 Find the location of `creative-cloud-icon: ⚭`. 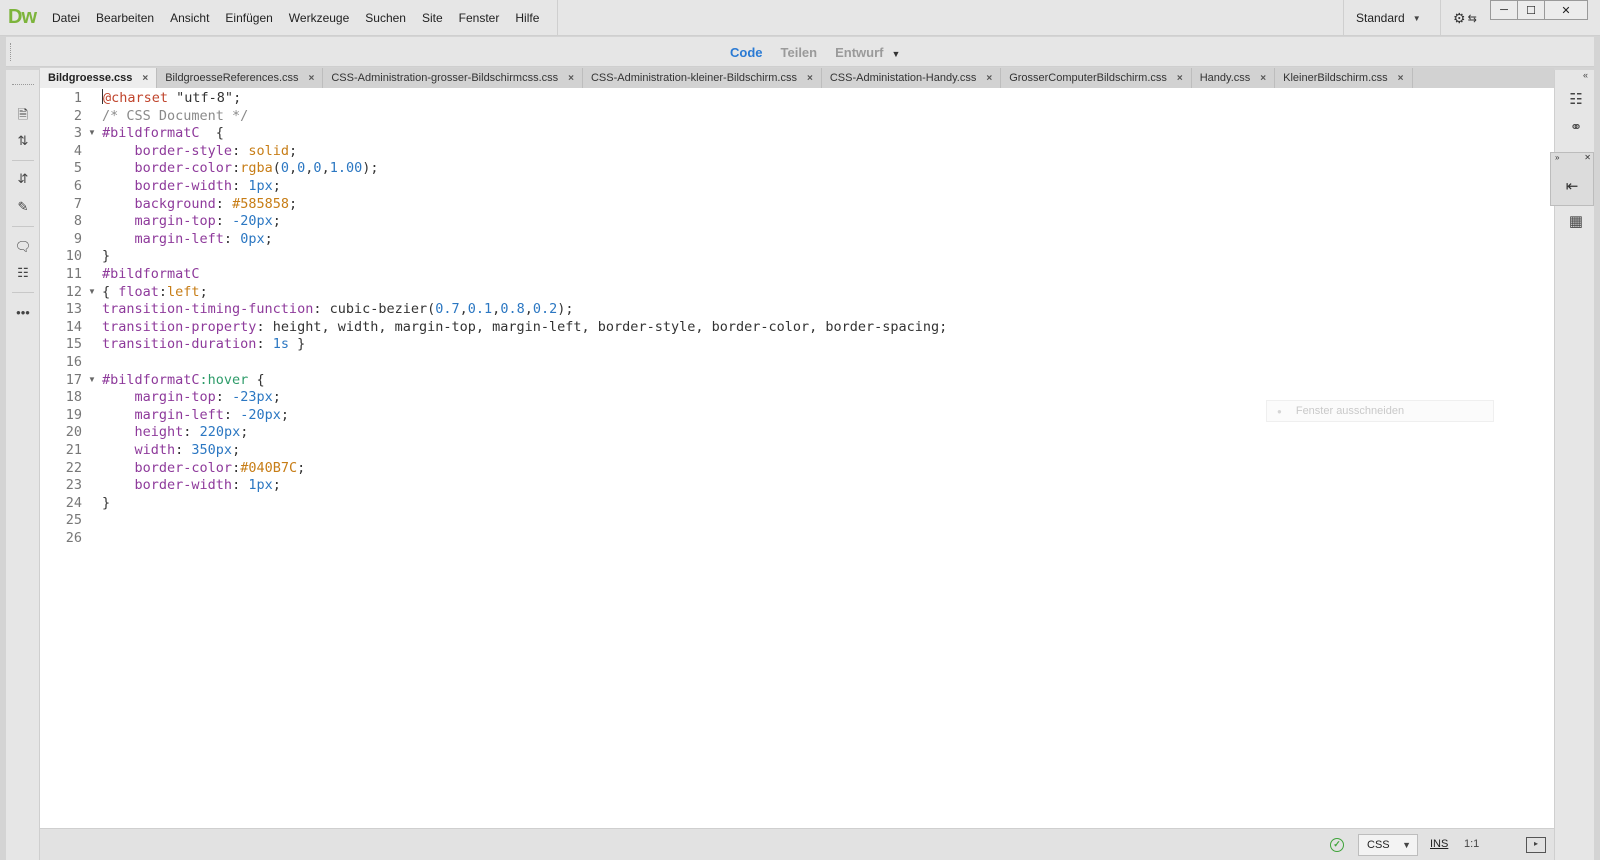

creative-cloud-icon: ⚭ is located at coordinates (1576, 128).